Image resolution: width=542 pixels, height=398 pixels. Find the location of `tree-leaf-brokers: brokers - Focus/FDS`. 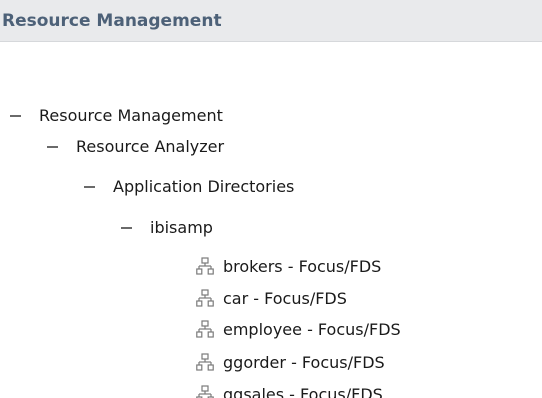

tree-leaf-brokers: brokers - Focus/FDS is located at coordinates (288, 266).